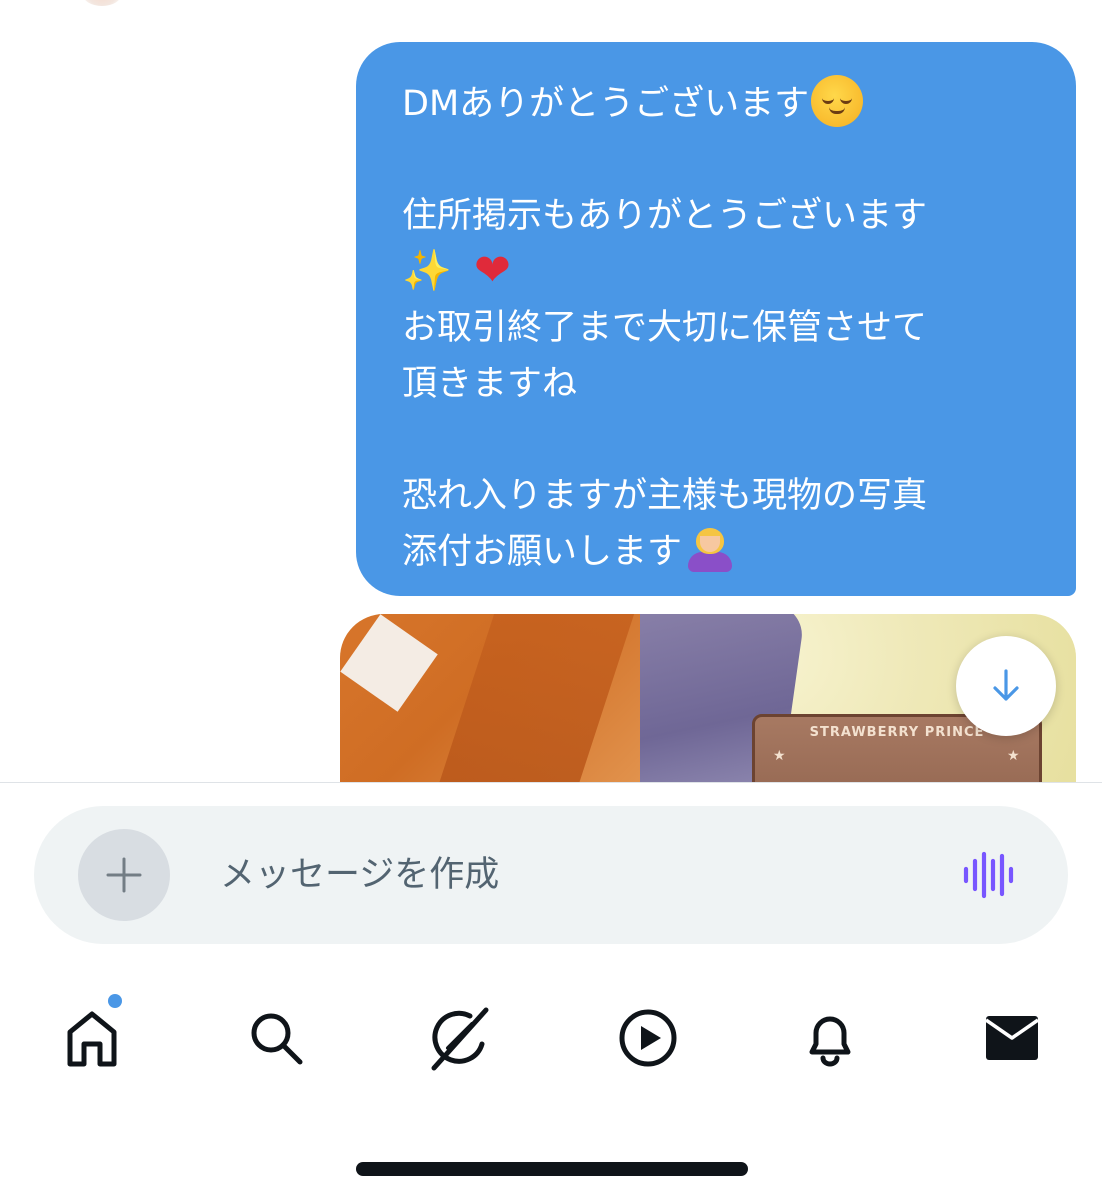  I want to click on message-composer, so click(551, 875).